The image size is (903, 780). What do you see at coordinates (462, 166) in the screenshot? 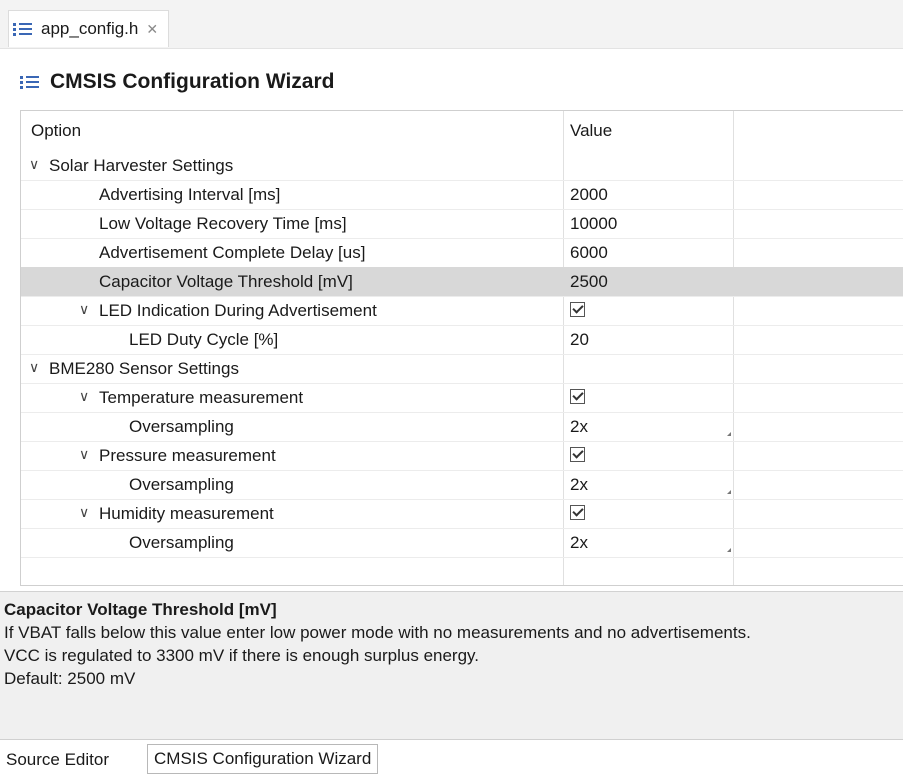
I see `table-row: ∨ Solar Harvester Settings` at bounding box center [462, 166].